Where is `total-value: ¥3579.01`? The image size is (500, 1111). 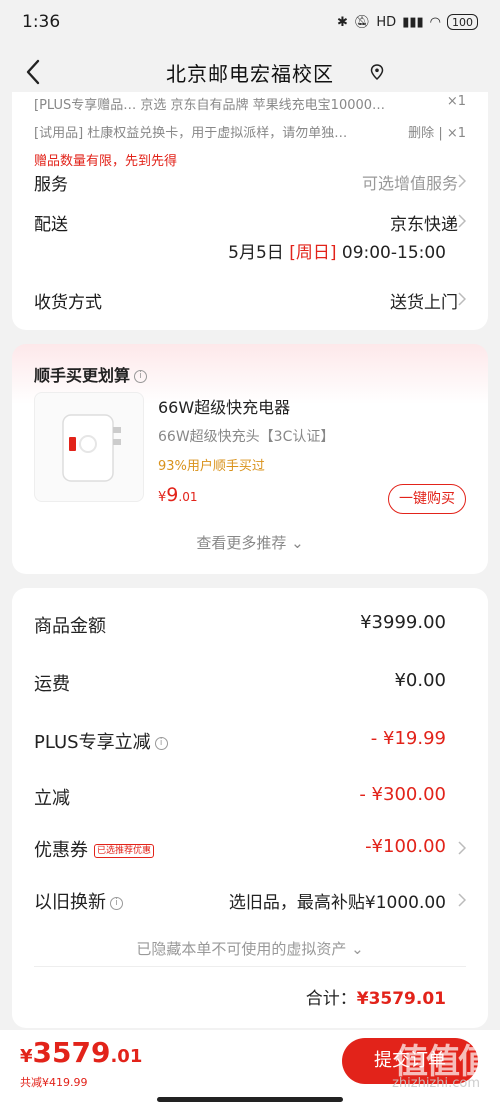
total-value: ¥3579.01 is located at coordinates (401, 999).